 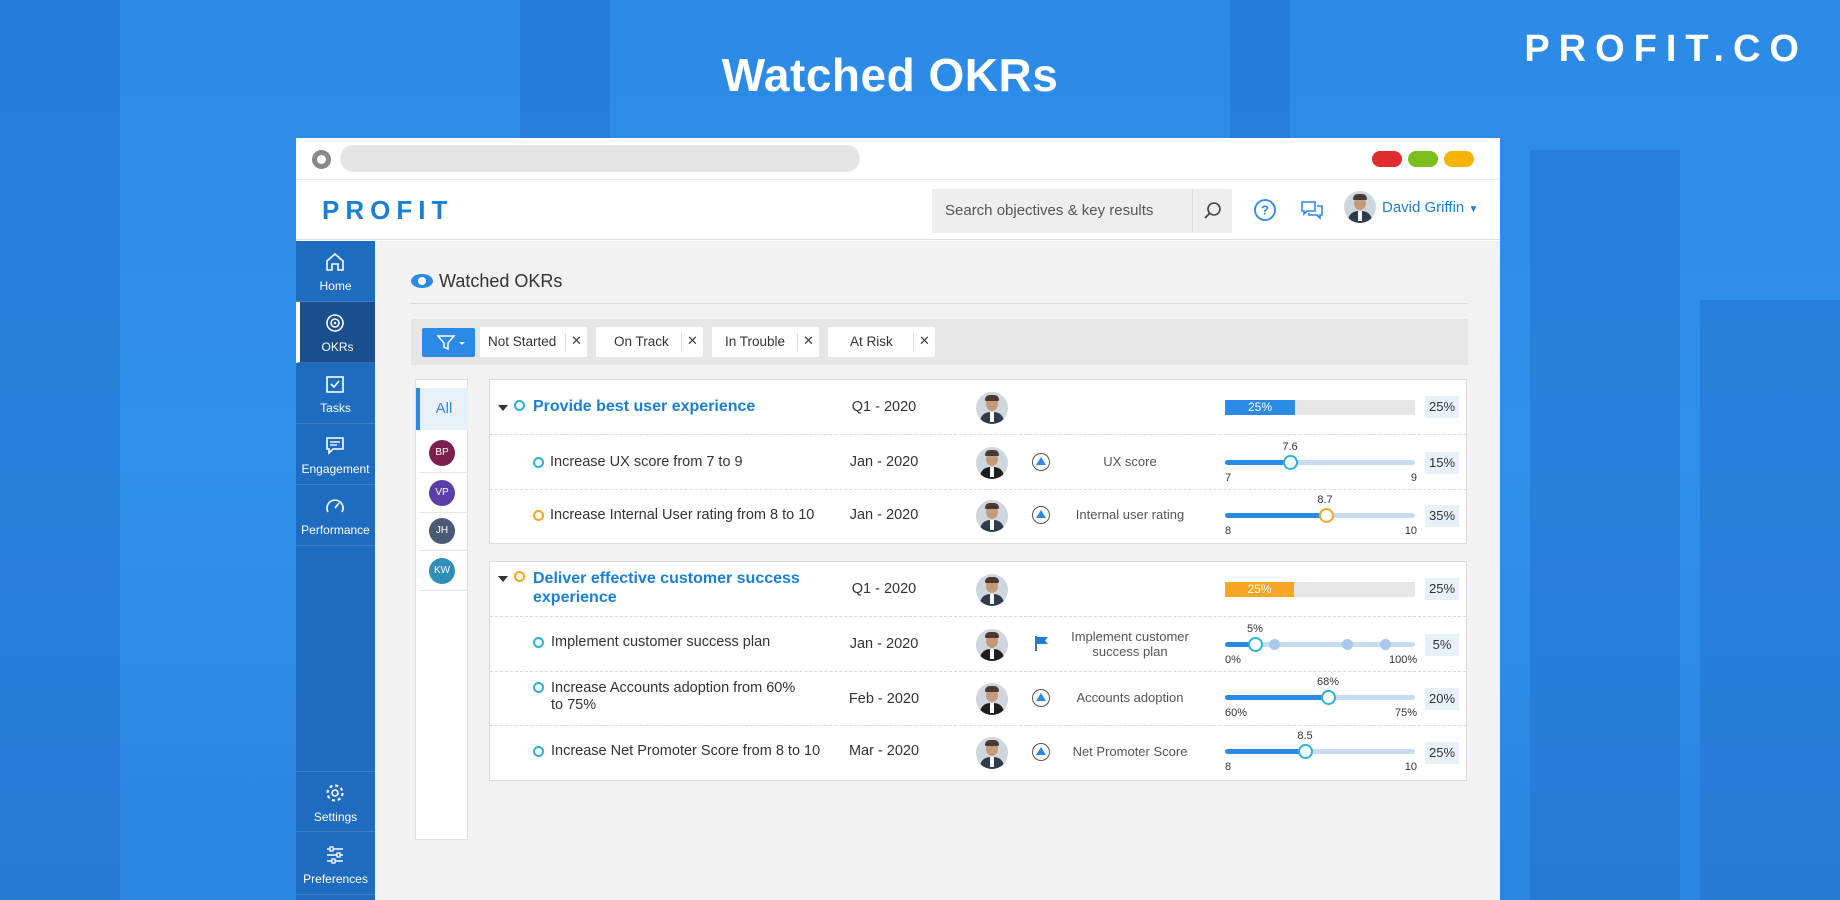 What do you see at coordinates (321, 159) in the screenshot?
I see `browser-icon` at bounding box center [321, 159].